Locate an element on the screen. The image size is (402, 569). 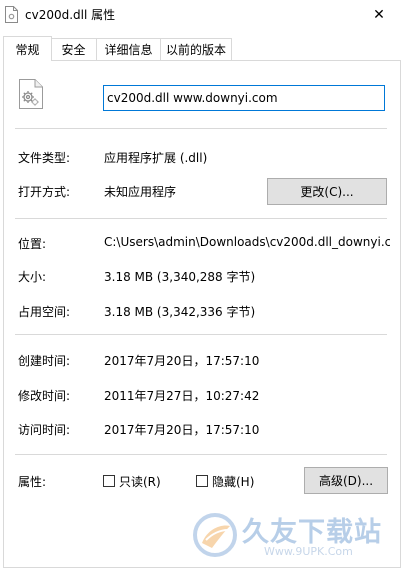
dll-file-gear-icon is located at coordinates (31, 94).